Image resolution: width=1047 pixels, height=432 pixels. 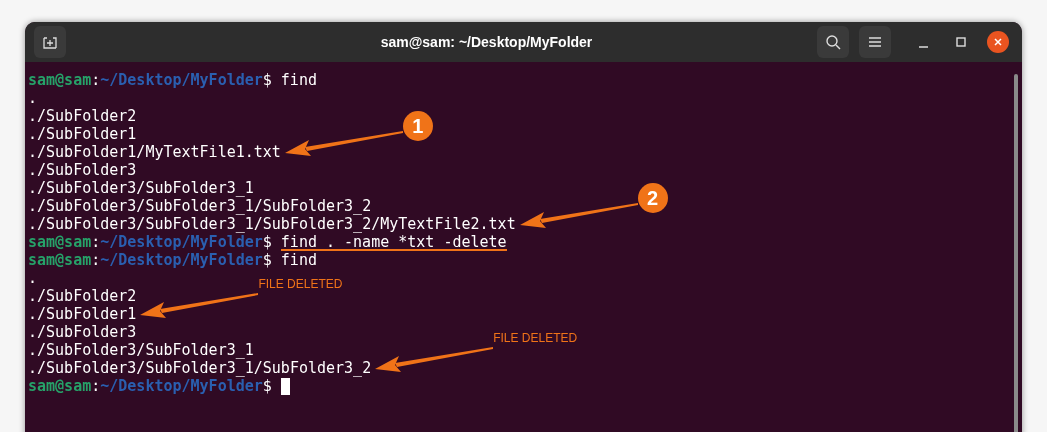 I want to click on new-tab-button, so click(x=50, y=42).